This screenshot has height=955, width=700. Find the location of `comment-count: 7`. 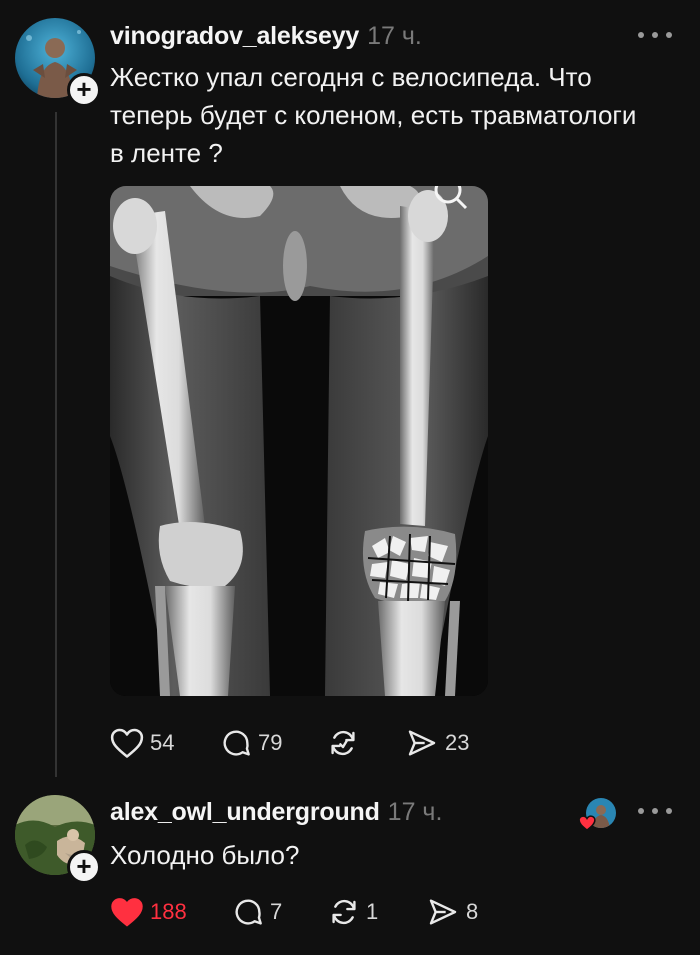

comment-count: 7 is located at coordinates (276, 911).